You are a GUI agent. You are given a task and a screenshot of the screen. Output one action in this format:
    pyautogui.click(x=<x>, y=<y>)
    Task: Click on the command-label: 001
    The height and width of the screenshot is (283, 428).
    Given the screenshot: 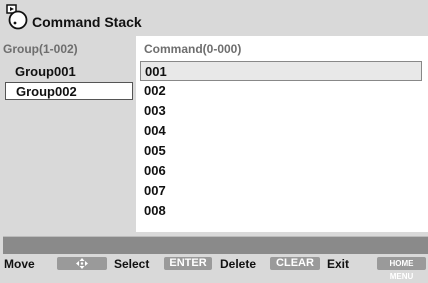 What is the action you would take?
    pyautogui.click(x=156, y=71)
    